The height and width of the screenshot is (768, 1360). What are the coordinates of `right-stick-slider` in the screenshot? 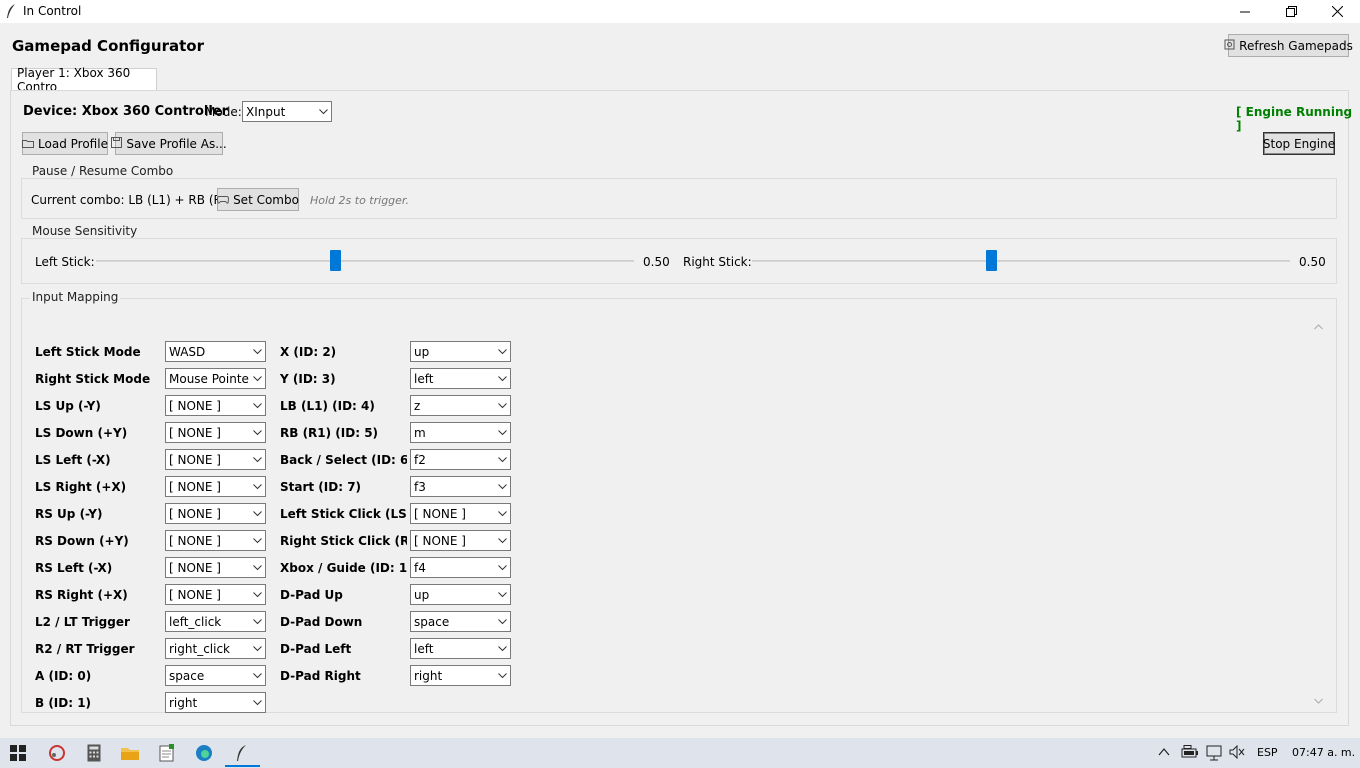 It's located at (1021, 261).